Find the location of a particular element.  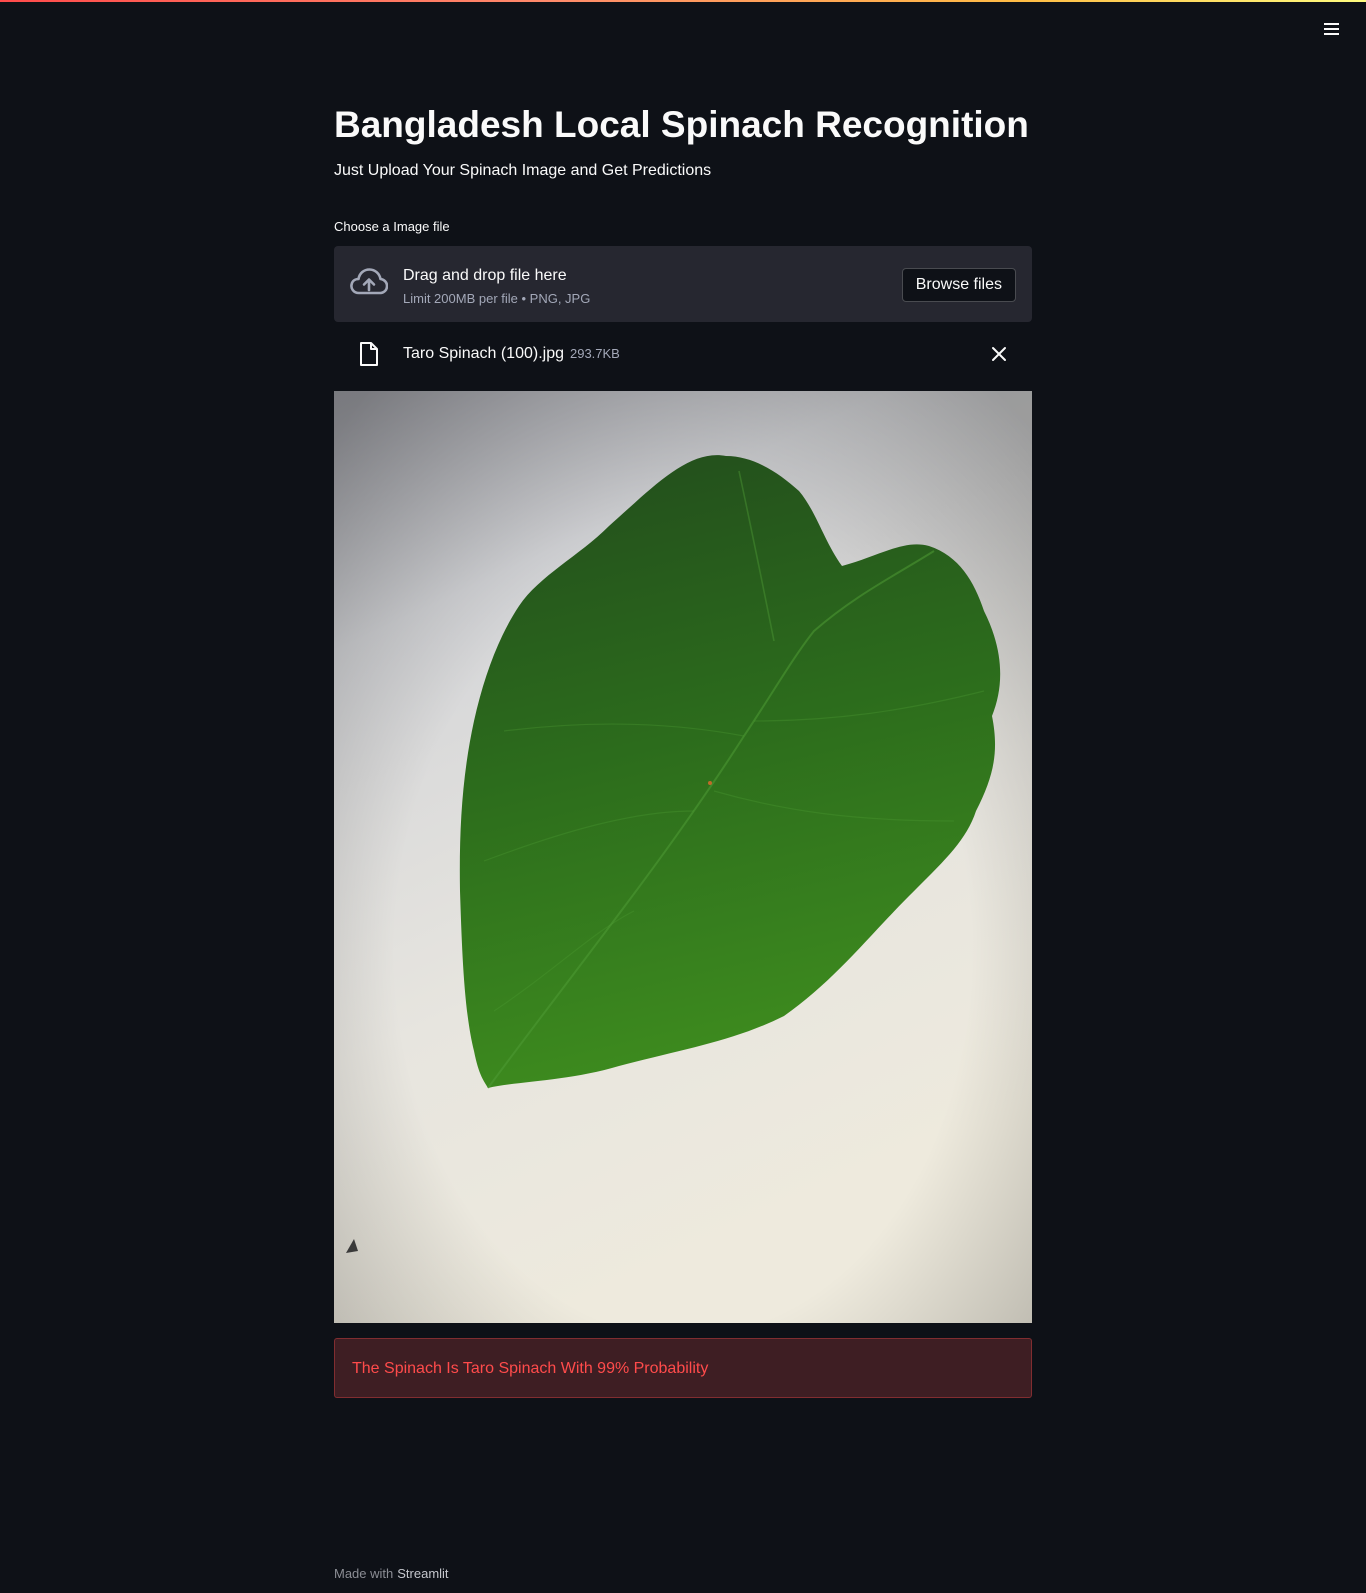

footer-prefix: Made with is located at coordinates (364, 1573).